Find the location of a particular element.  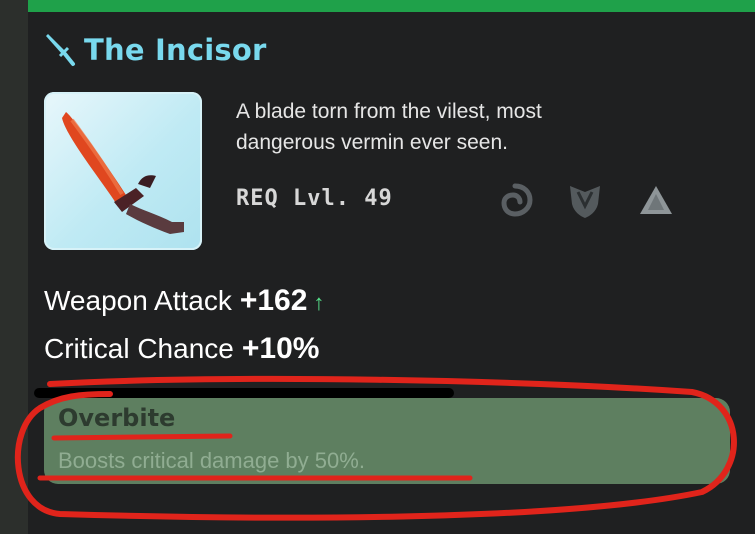

green-top-bar is located at coordinates (391, 6).